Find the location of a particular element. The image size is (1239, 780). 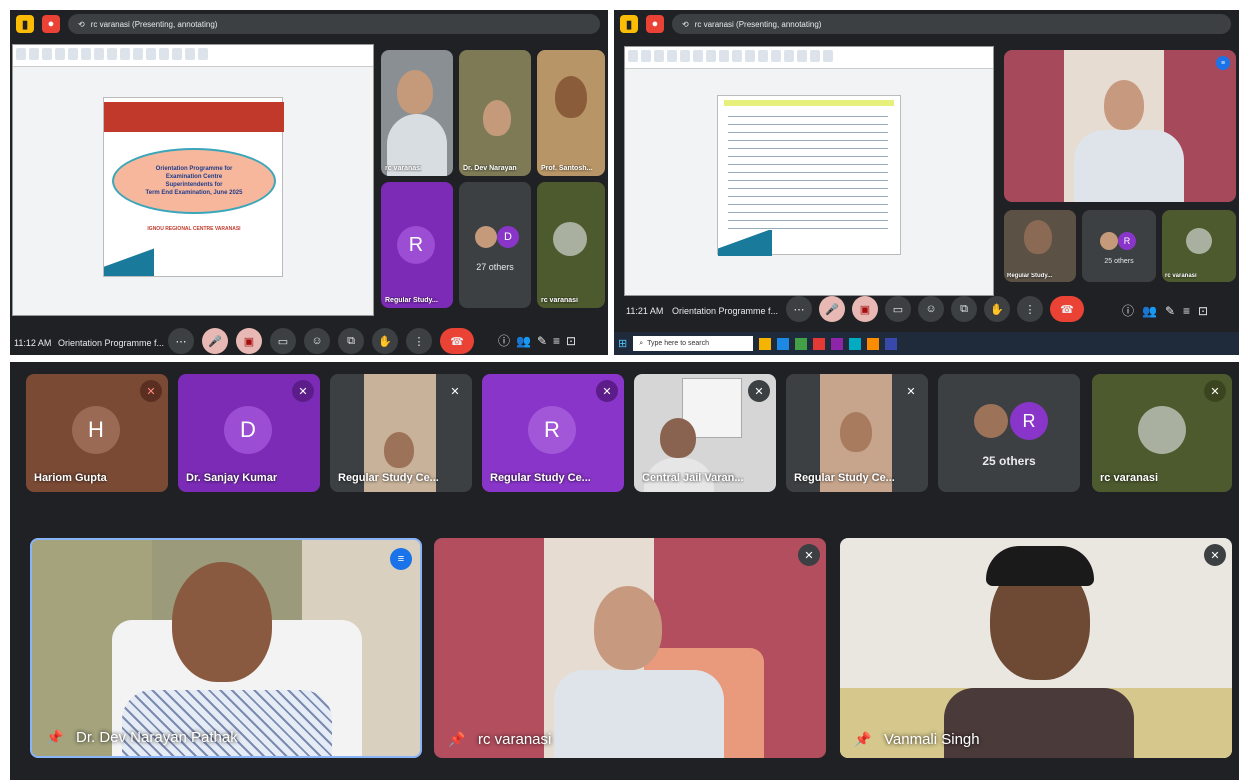

speaker-tile: ✕ 📌 rc varanasi is located at coordinates (630, 648).